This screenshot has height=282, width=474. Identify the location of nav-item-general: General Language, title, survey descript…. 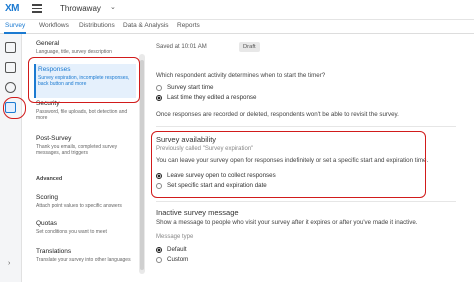
(85, 47).